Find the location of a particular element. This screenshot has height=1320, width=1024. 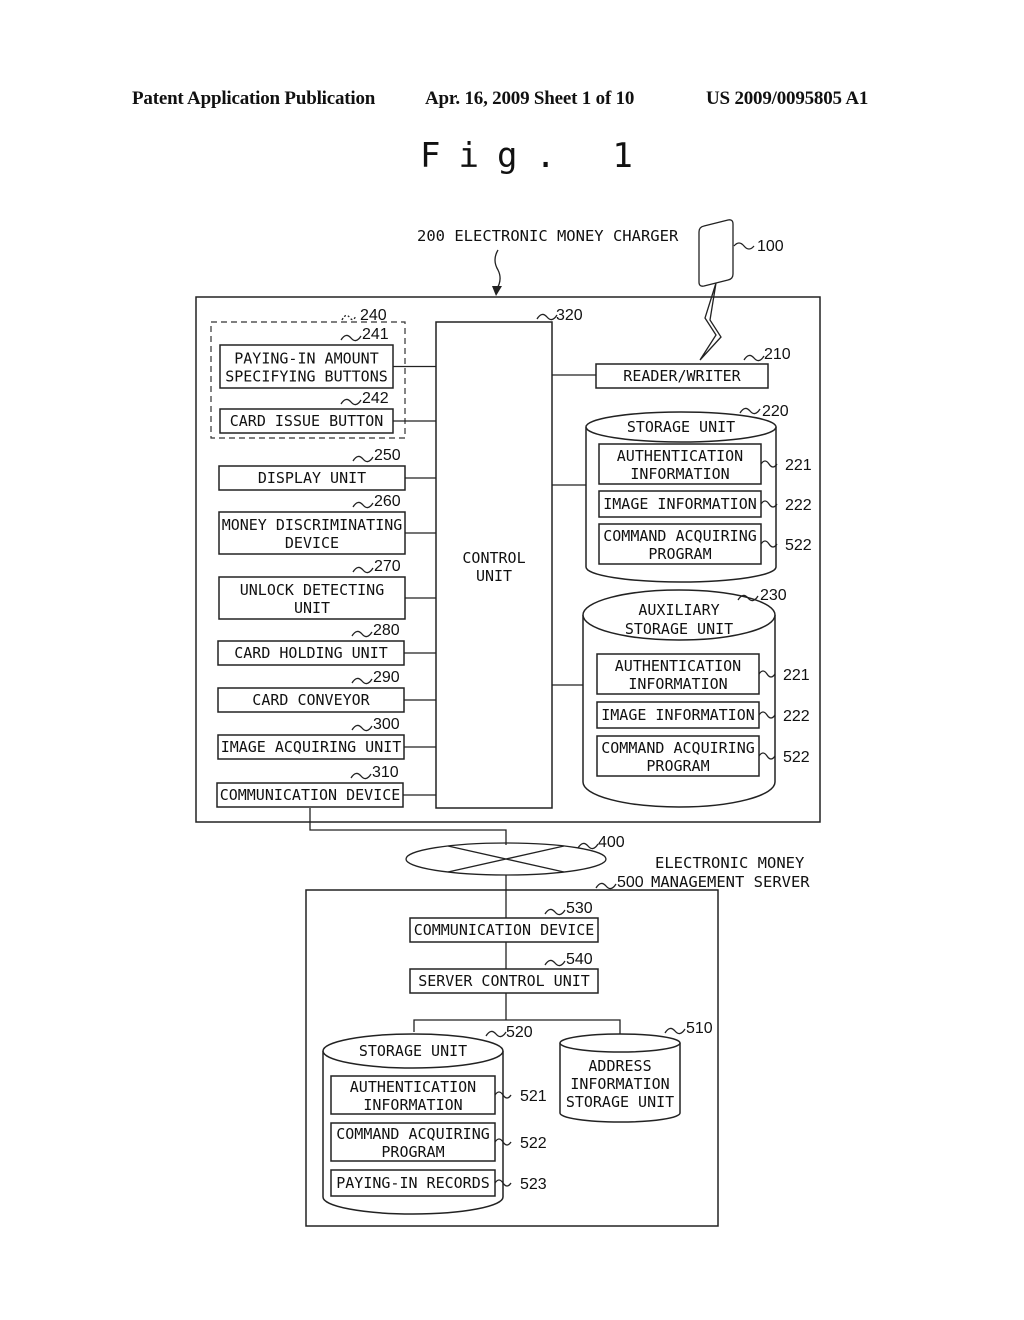

reader-writer-ref: 210 is located at coordinates (777, 354).